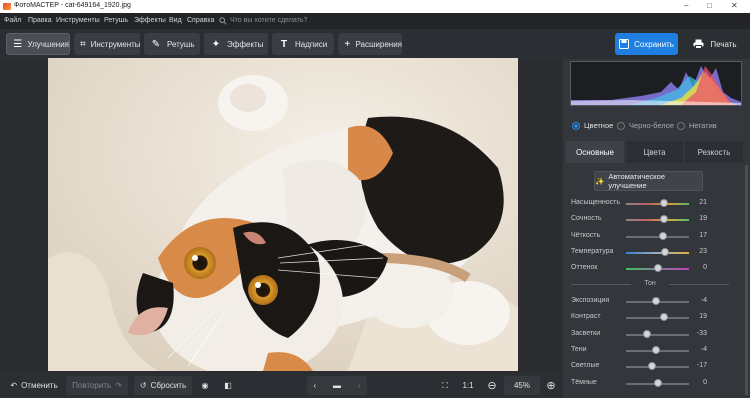 This screenshot has width=750, height=398. What do you see at coordinates (150, 20) in the screenshot?
I see `menu-effects: Эффекты` at bounding box center [150, 20].